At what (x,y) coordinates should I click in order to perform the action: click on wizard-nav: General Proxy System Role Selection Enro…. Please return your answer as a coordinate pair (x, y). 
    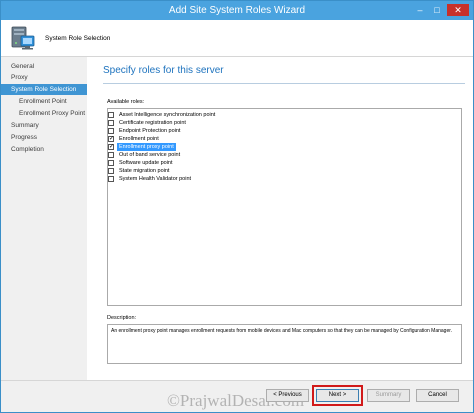
    Looking at the image, I should click on (44, 218).